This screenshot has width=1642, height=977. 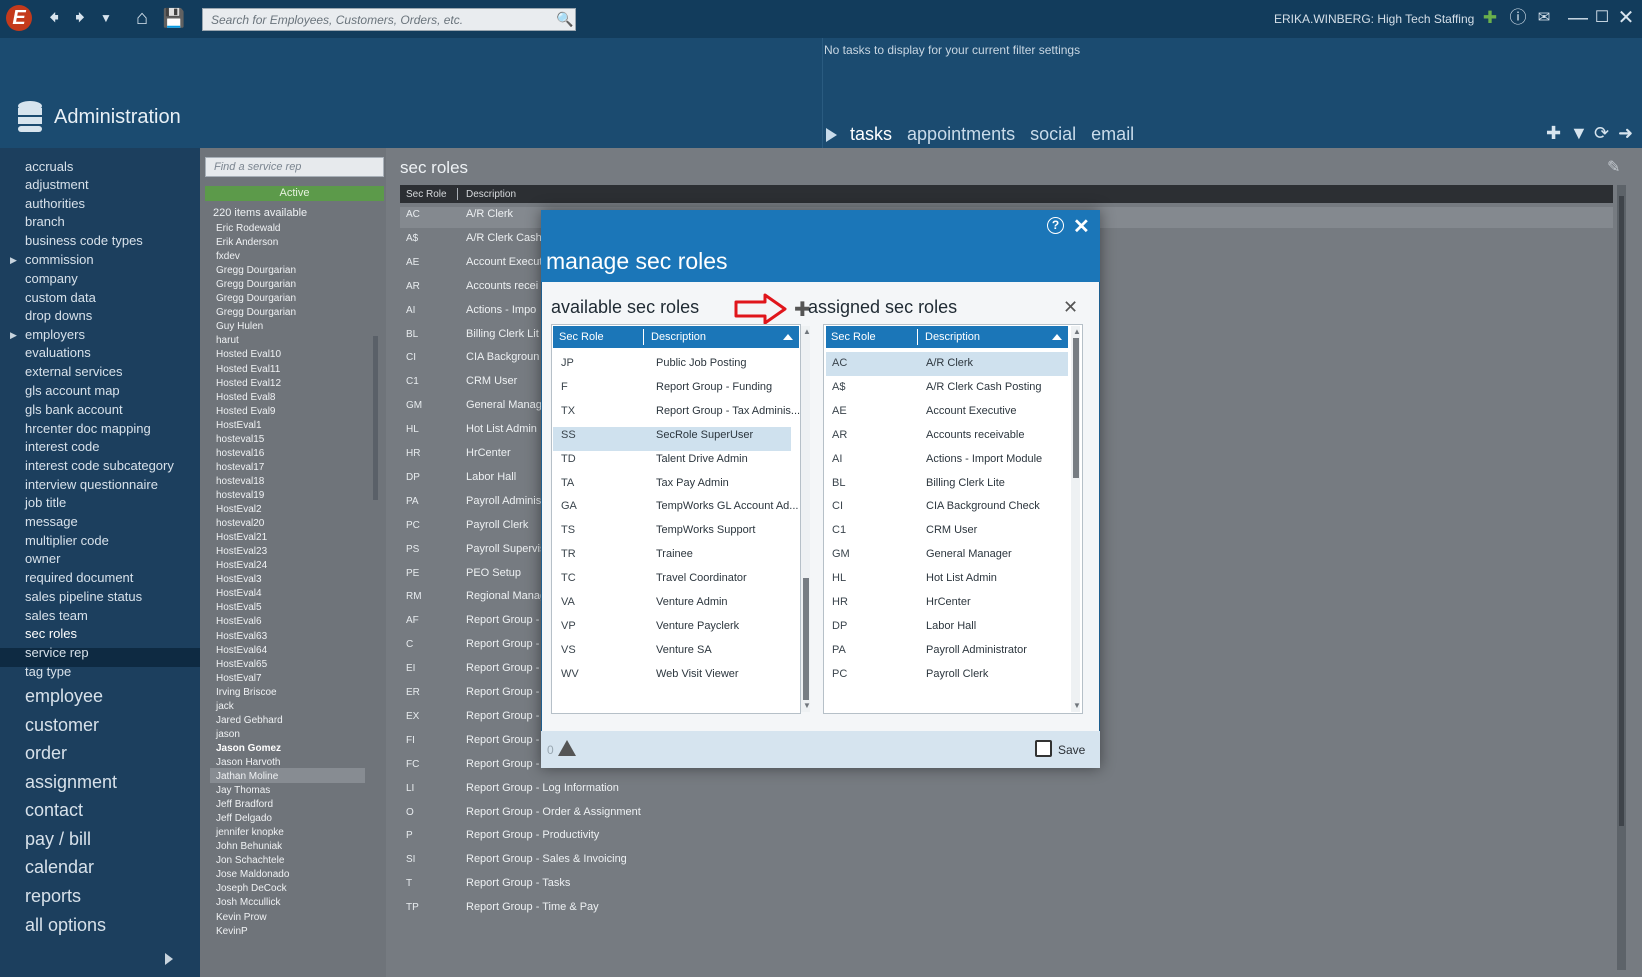 What do you see at coordinates (581, 337) in the screenshot?
I see `available-col-sec-role: Sec Role` at bounding box center [581, 337].